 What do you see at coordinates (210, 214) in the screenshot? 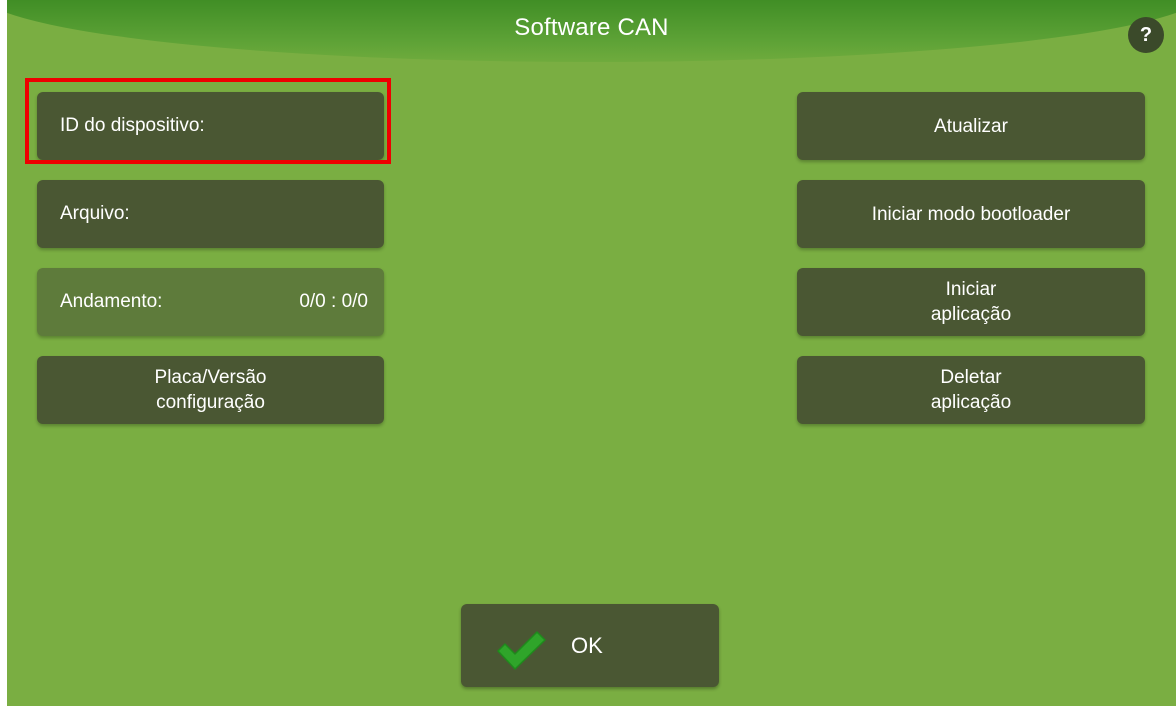
I see `file-button: Arquivo:` at bounding box center [210, 214].